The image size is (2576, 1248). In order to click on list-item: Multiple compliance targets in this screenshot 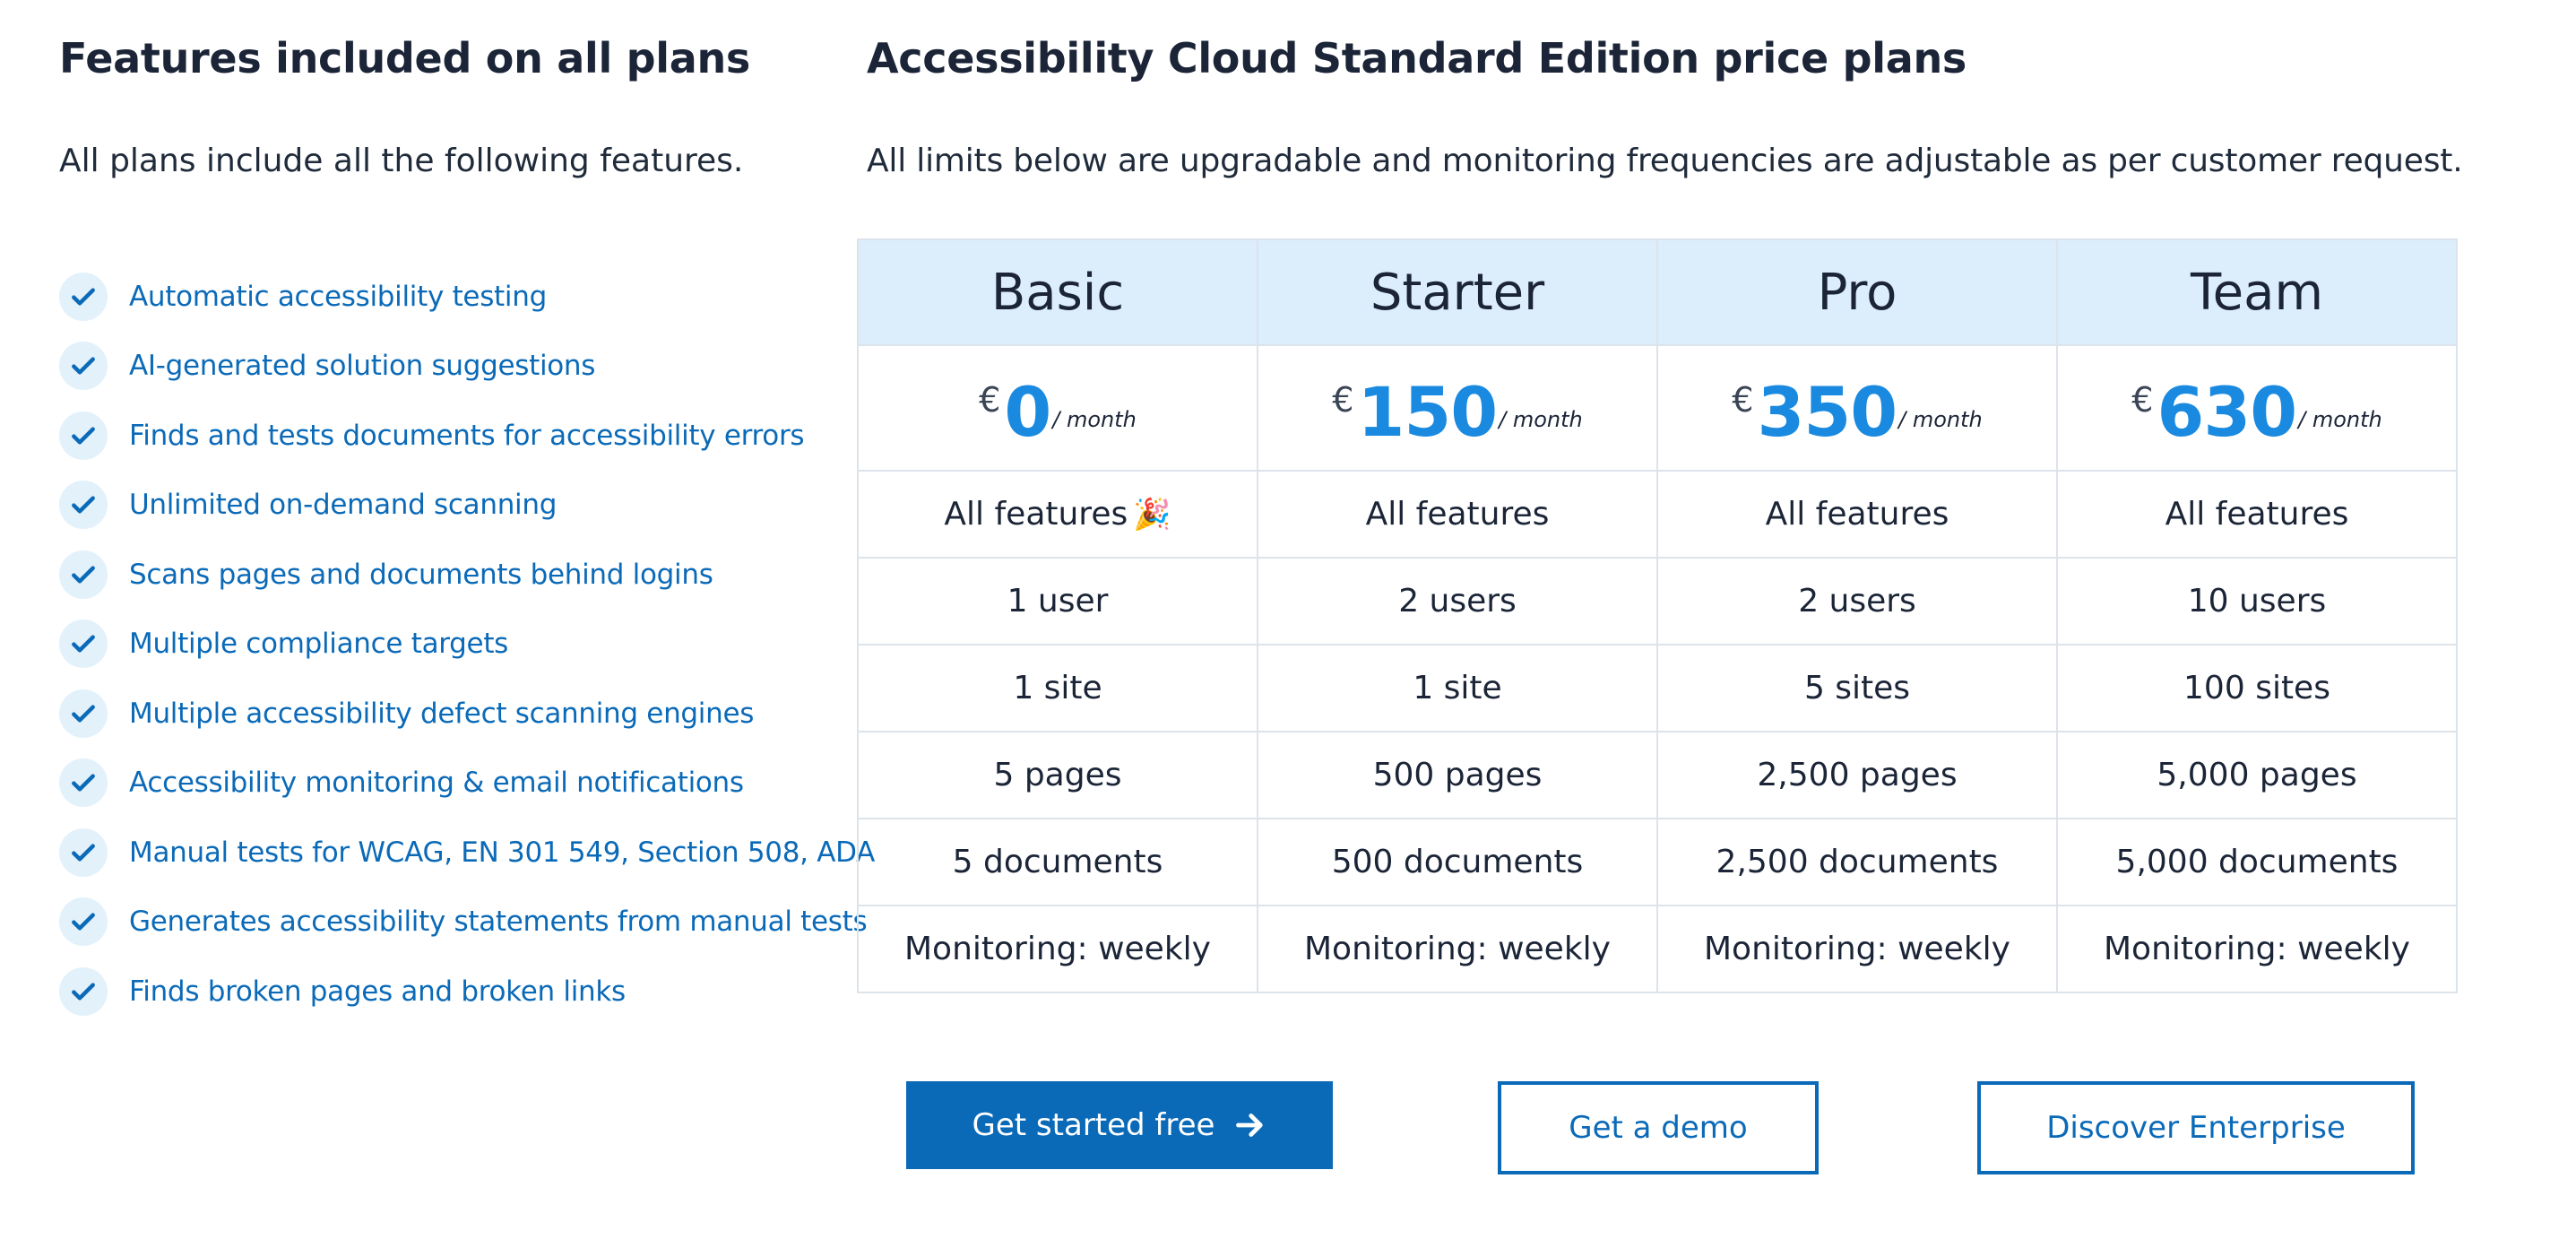, I will do `click(462, 645)`.